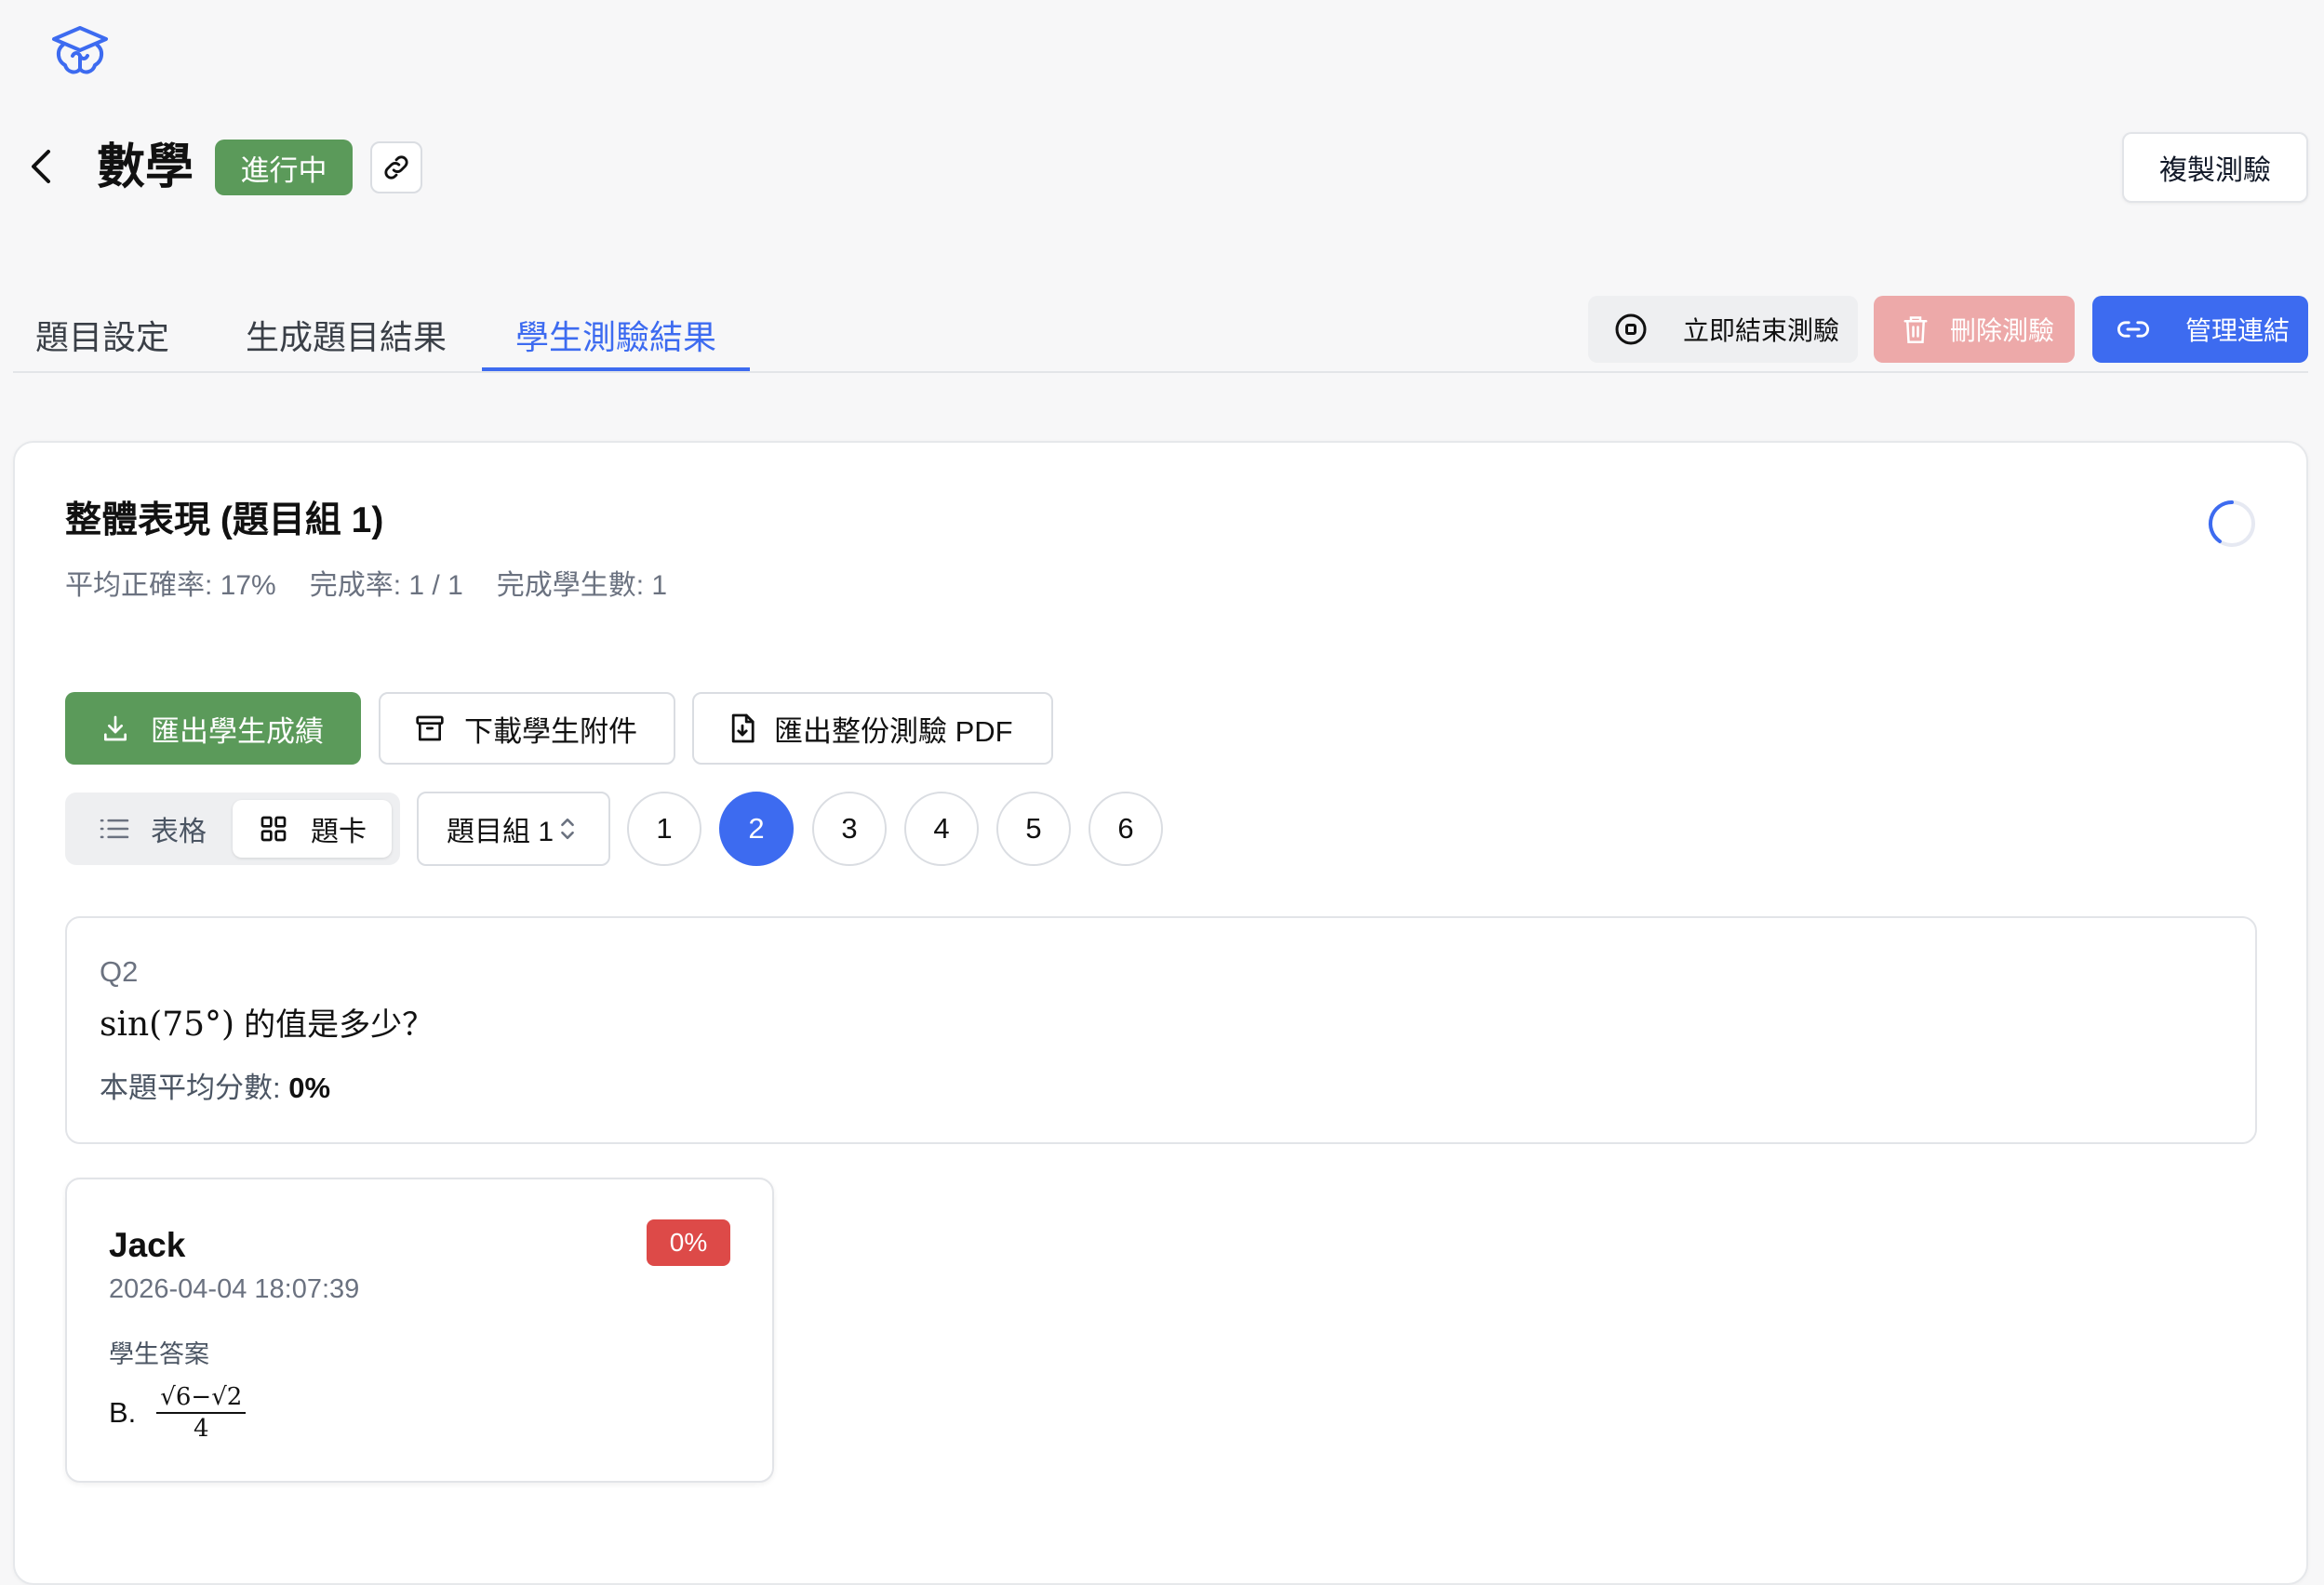 The width and height of the screenshot is (2324, 1585). I want to click on view-table-label: 表格, so click(179, 832).